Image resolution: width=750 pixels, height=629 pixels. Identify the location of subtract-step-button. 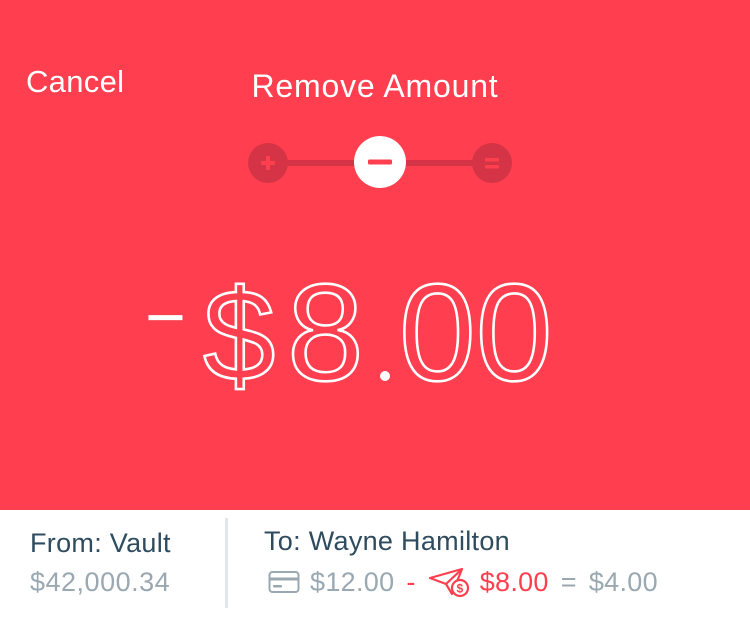
(380, 162).